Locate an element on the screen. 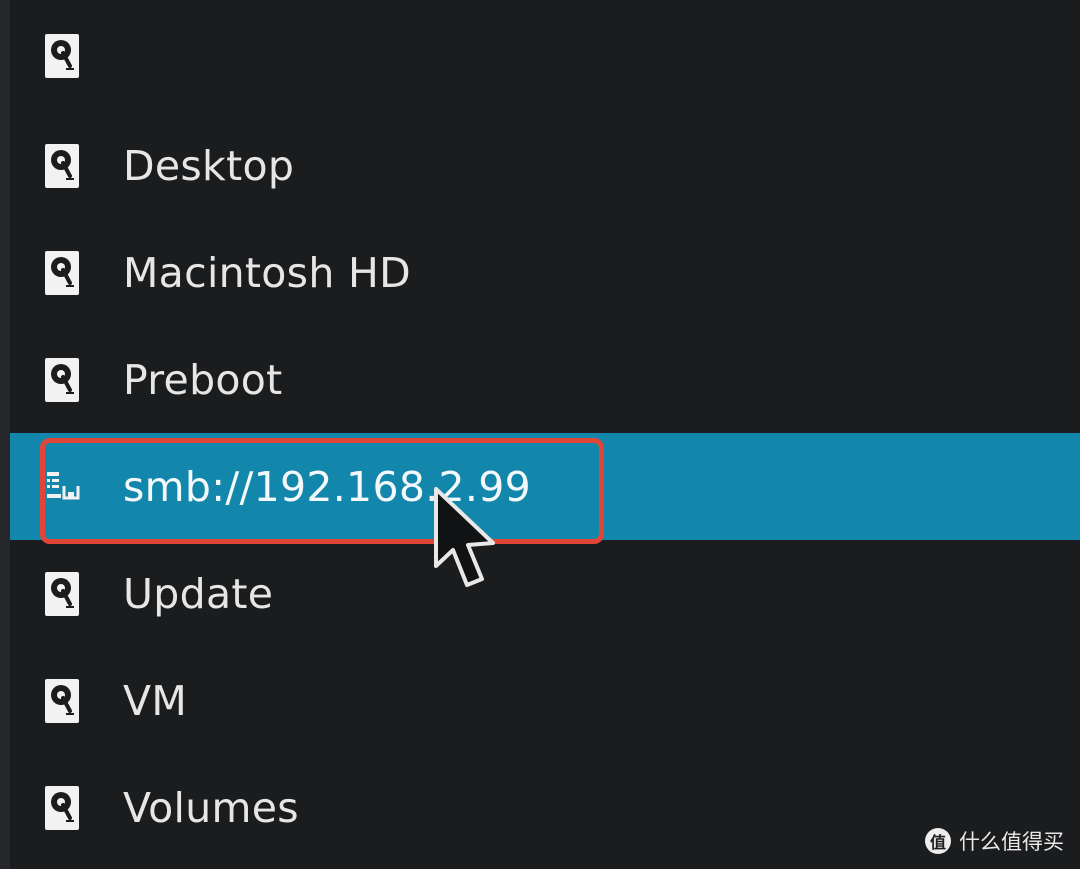  list-item-label: smb://192.168.2.99 is located at coordinates (327, 486).